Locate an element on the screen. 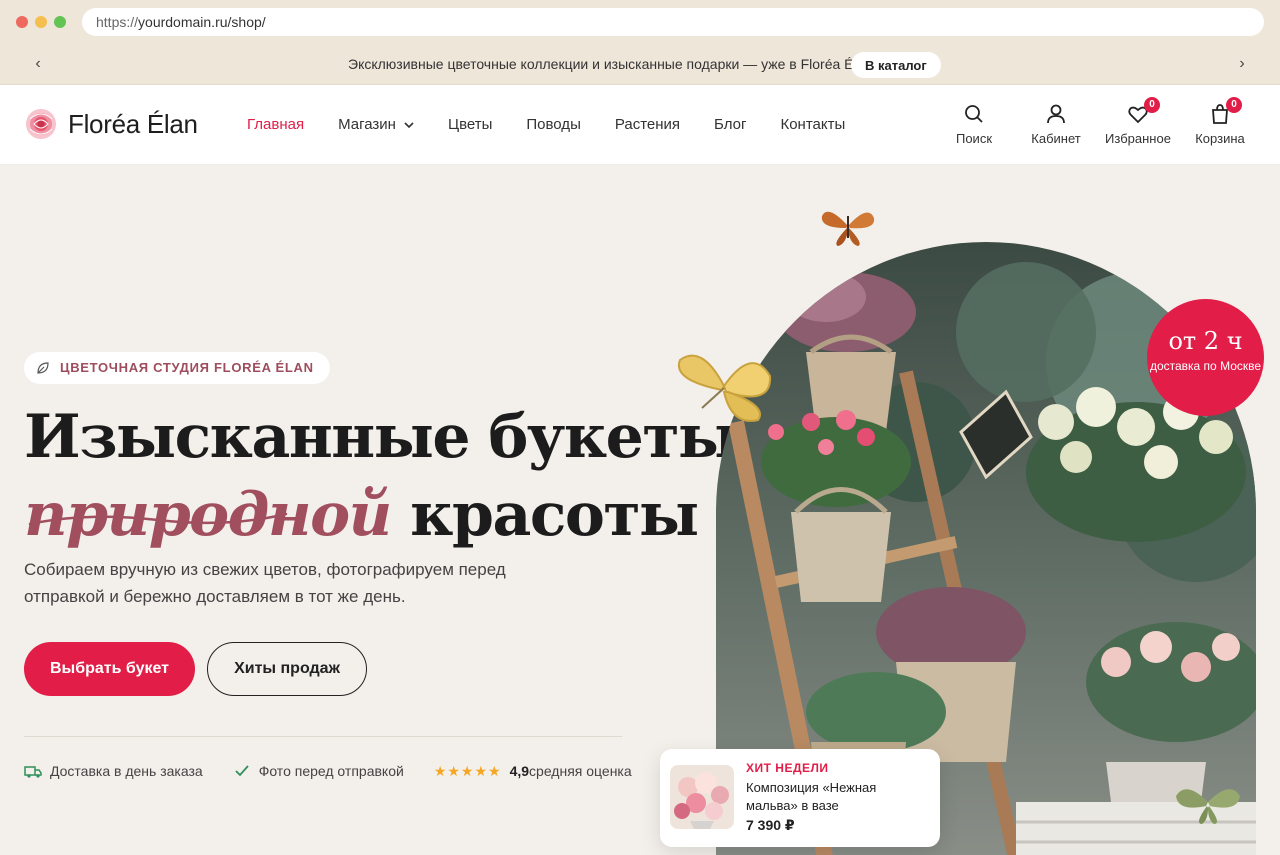  header-actions: Поиск Кабинет 0 Избранное 0 Корзина is located at coordinates (1092, 121).